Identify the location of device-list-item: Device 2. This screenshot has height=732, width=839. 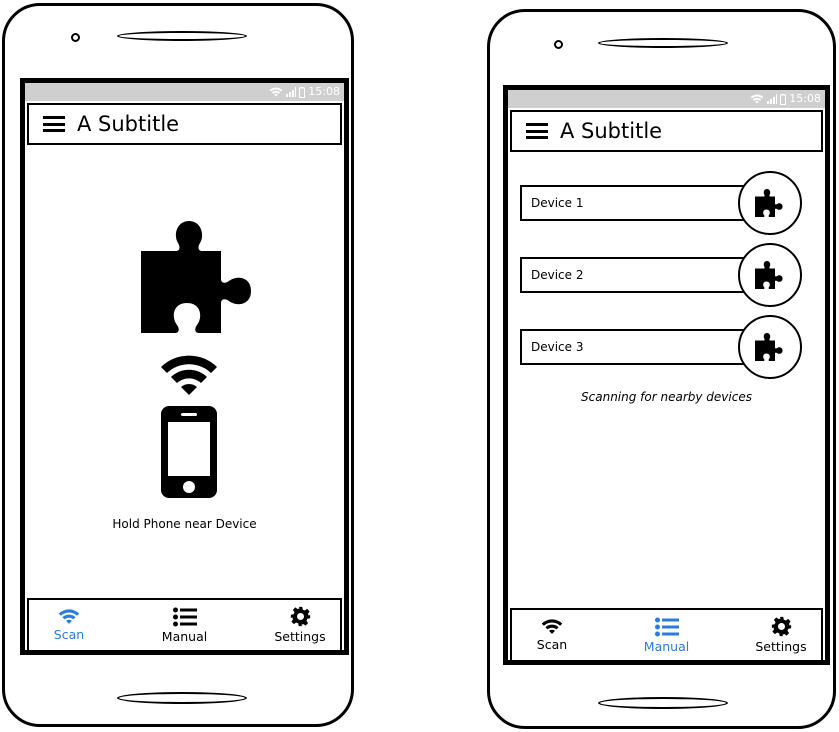
(661, 275).